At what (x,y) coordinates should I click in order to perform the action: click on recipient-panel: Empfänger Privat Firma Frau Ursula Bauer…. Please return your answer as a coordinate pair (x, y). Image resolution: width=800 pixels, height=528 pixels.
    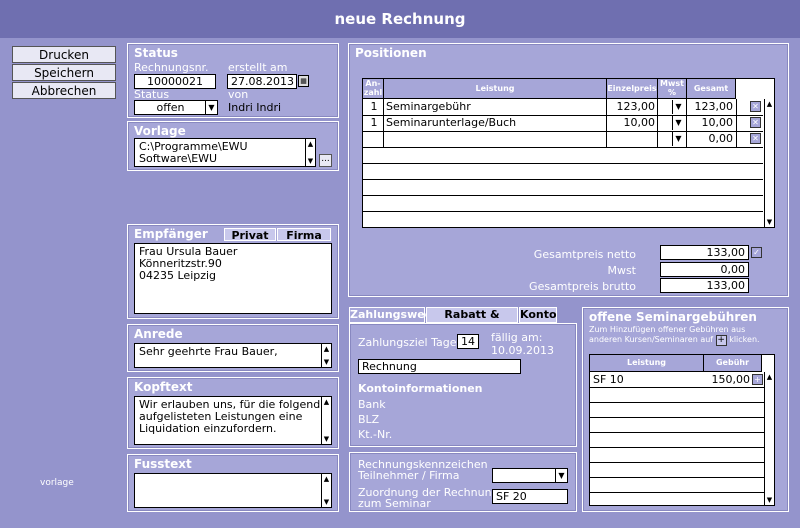
    Looking at the image, I should click on (233, 271).